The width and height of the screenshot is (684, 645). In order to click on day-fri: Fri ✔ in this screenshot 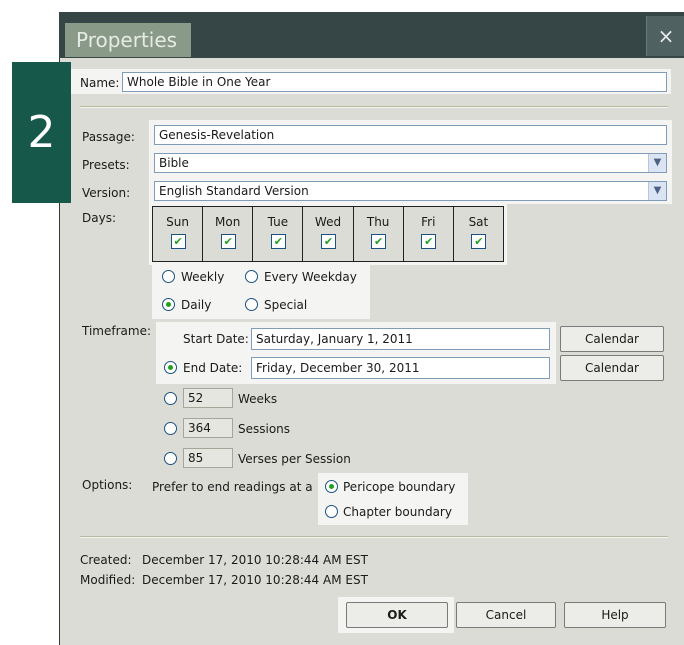, I will do `click(429, 234)`.